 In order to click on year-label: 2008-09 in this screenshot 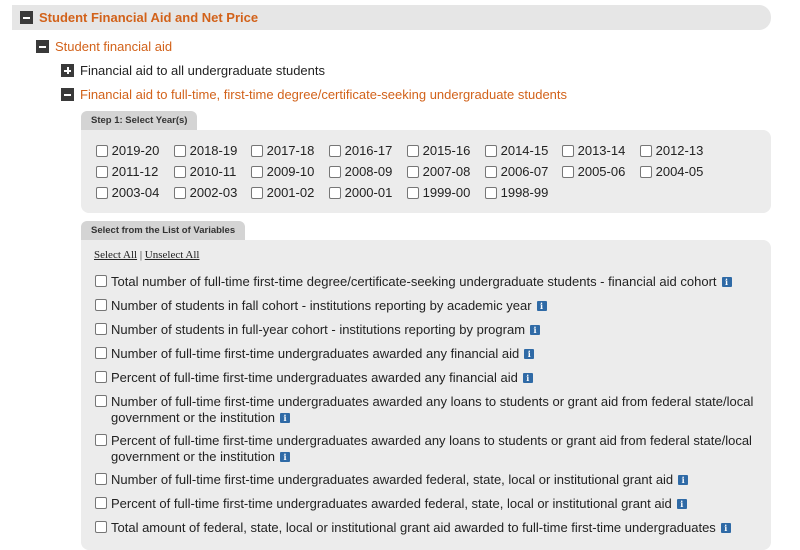, I will do `click(367, 171)`.